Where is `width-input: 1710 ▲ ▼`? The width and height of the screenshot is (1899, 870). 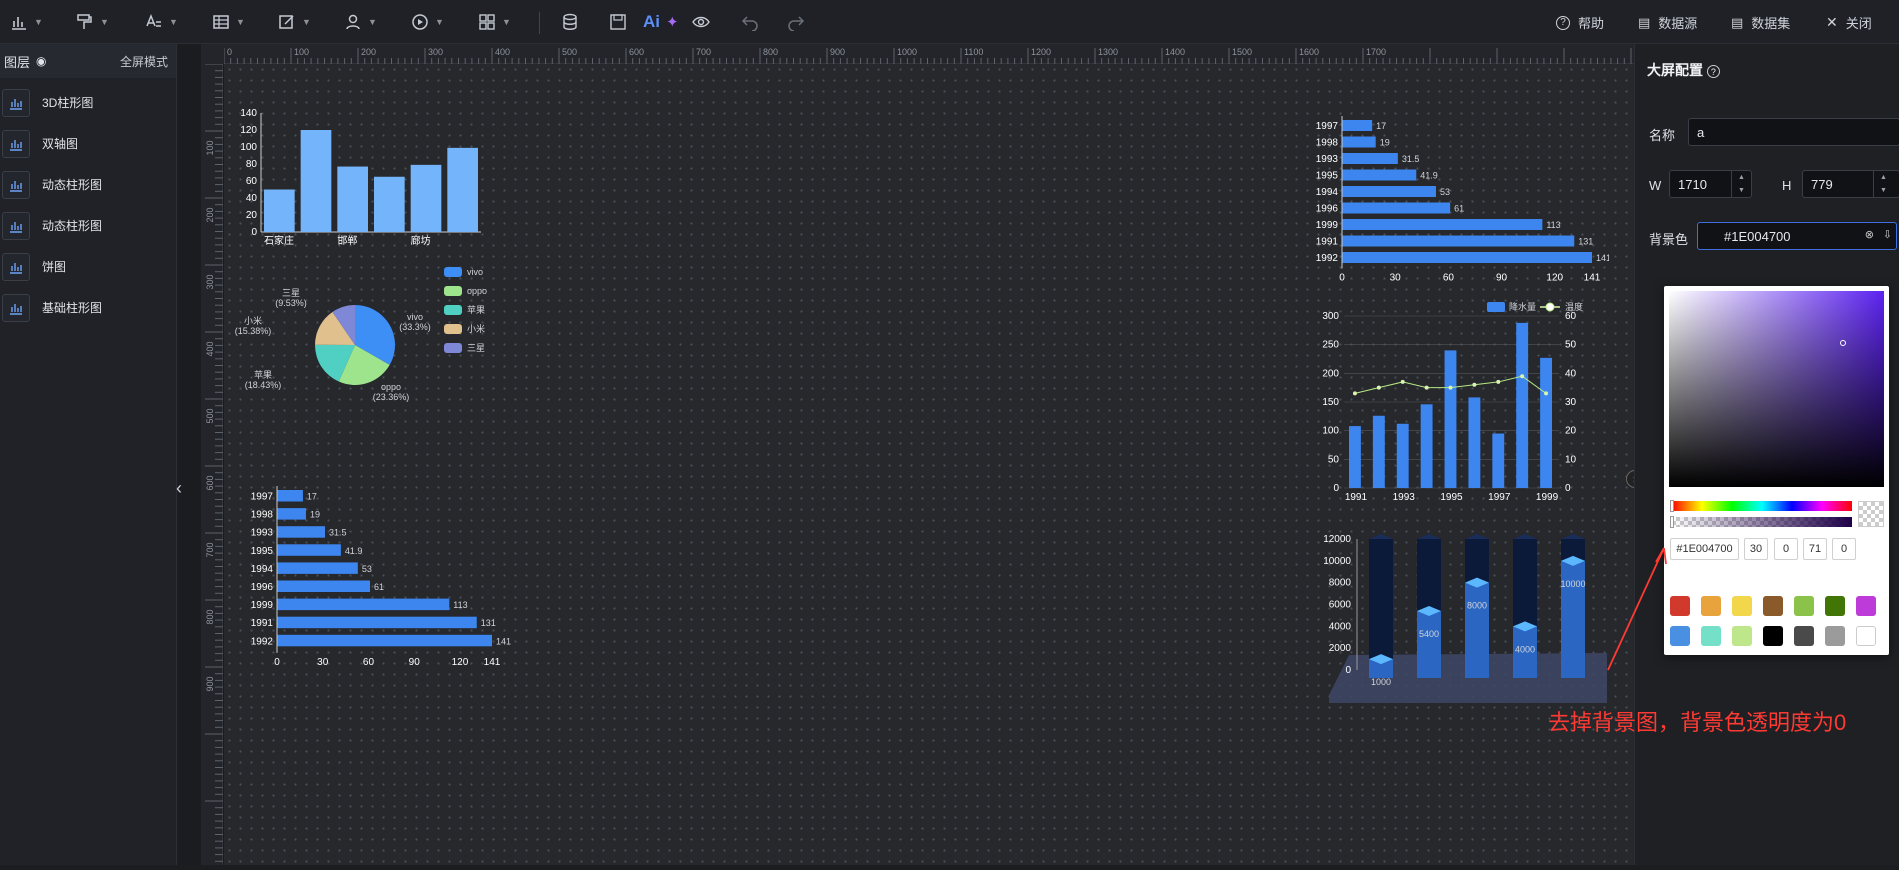 width-input: 1710 ▲ ▼ is located at coordinates (1710, 184).